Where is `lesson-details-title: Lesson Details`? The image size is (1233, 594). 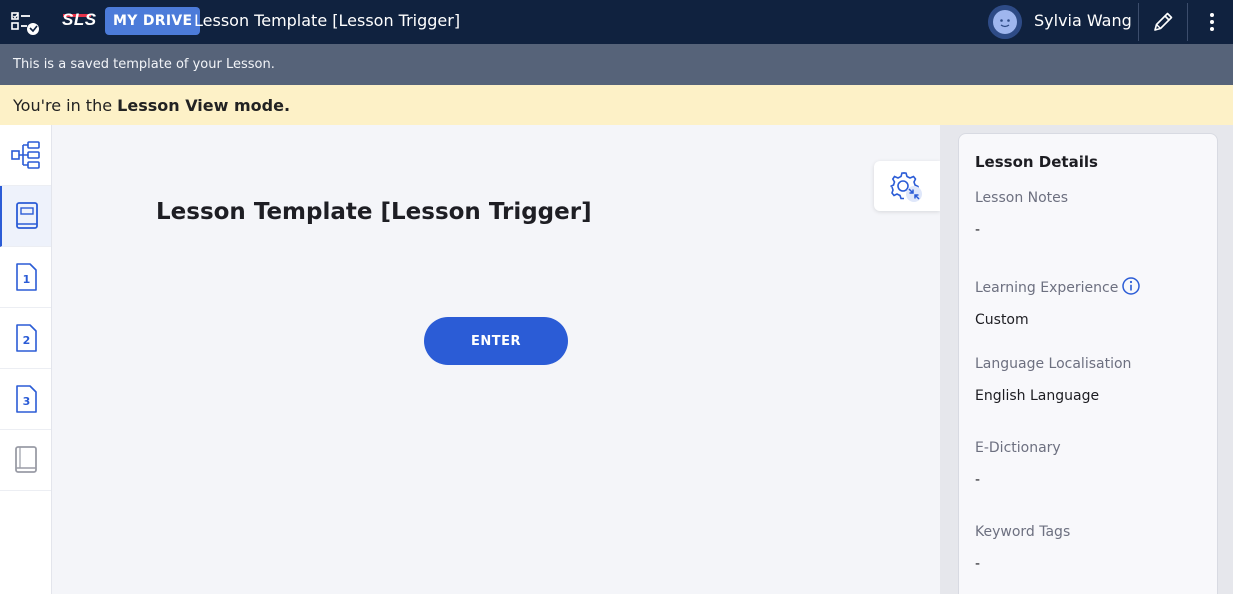
lesson-details-title: Lesson Details is located at coordinates (1036, 162).